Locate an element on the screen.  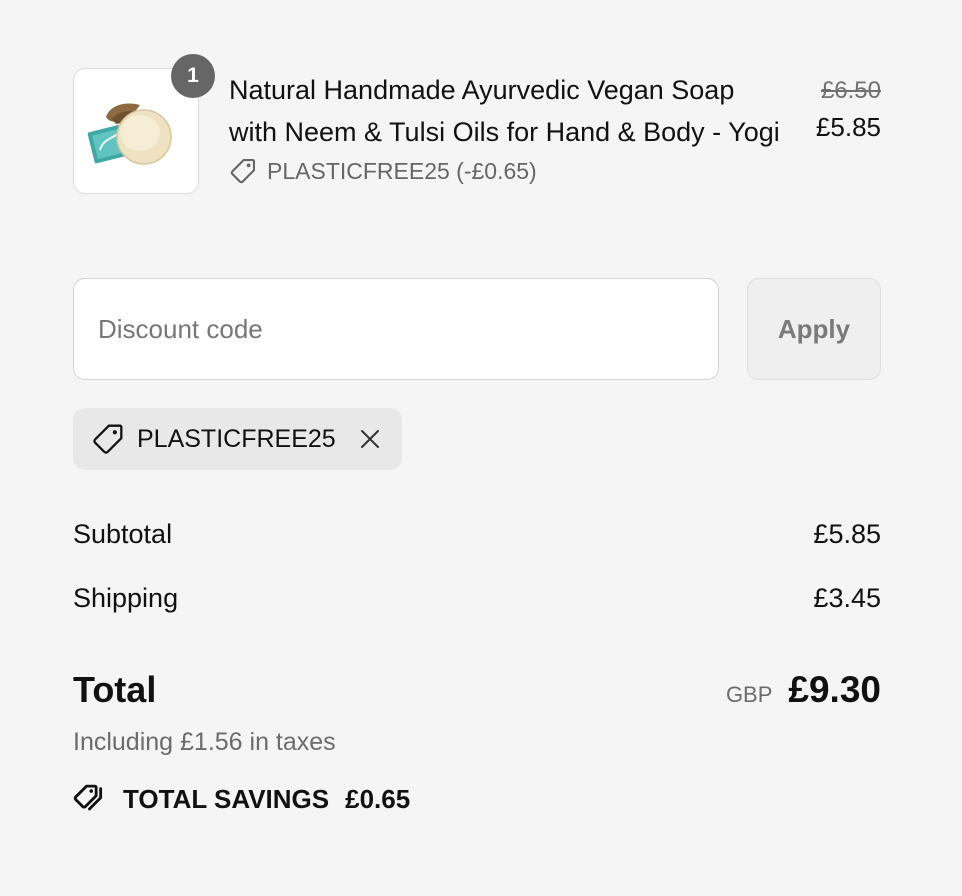
tags-icon is located at coordinates (88, 797).